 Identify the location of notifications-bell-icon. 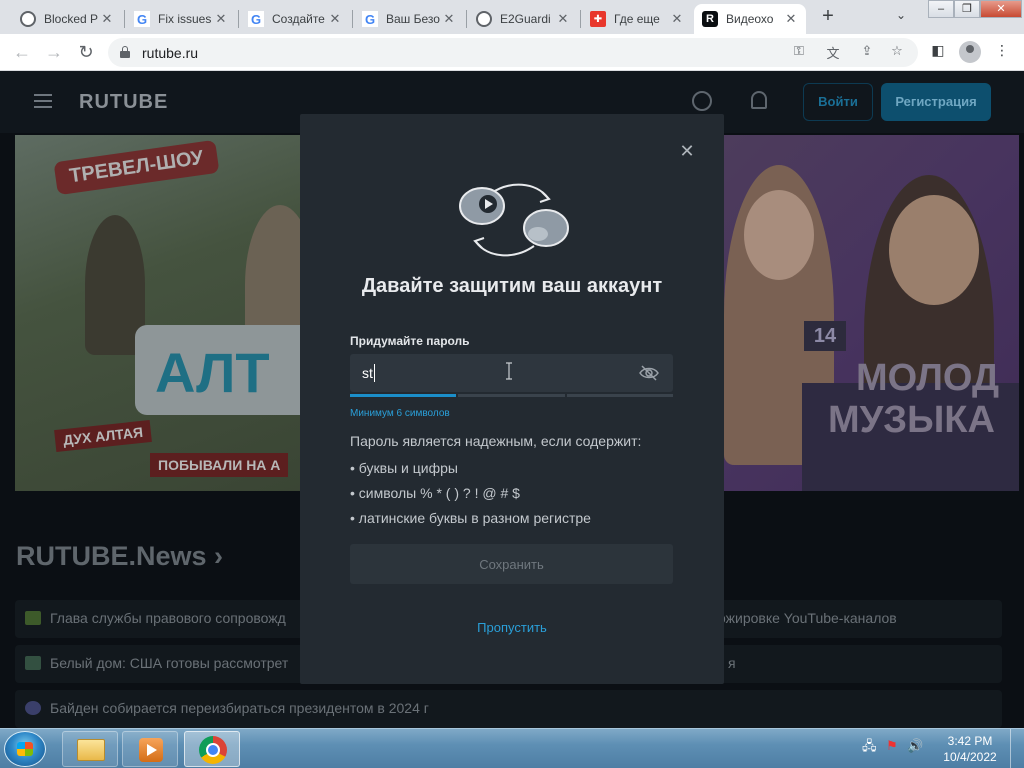
(759, 100).